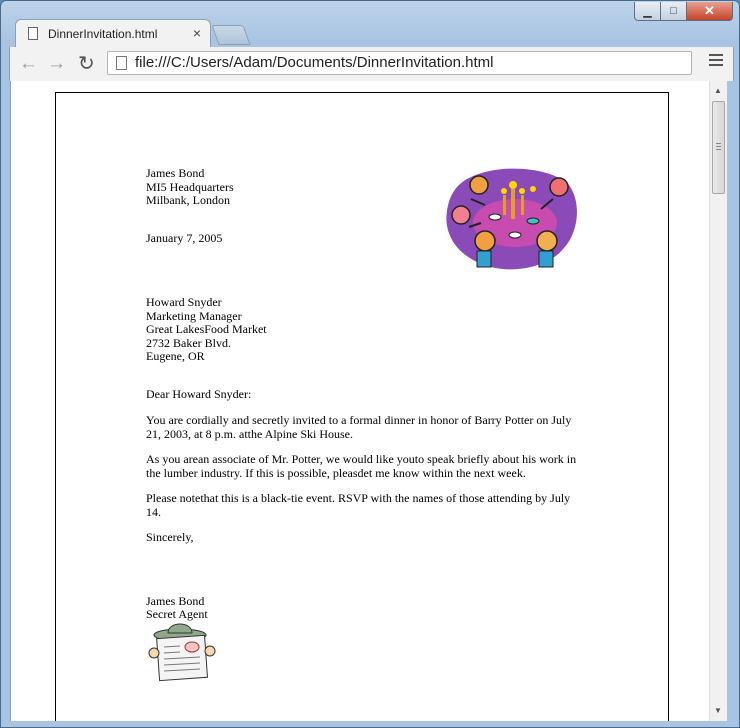 The image size is (740, 728). I want to click on scroll-up-icon: ▲, so click(718, 90).